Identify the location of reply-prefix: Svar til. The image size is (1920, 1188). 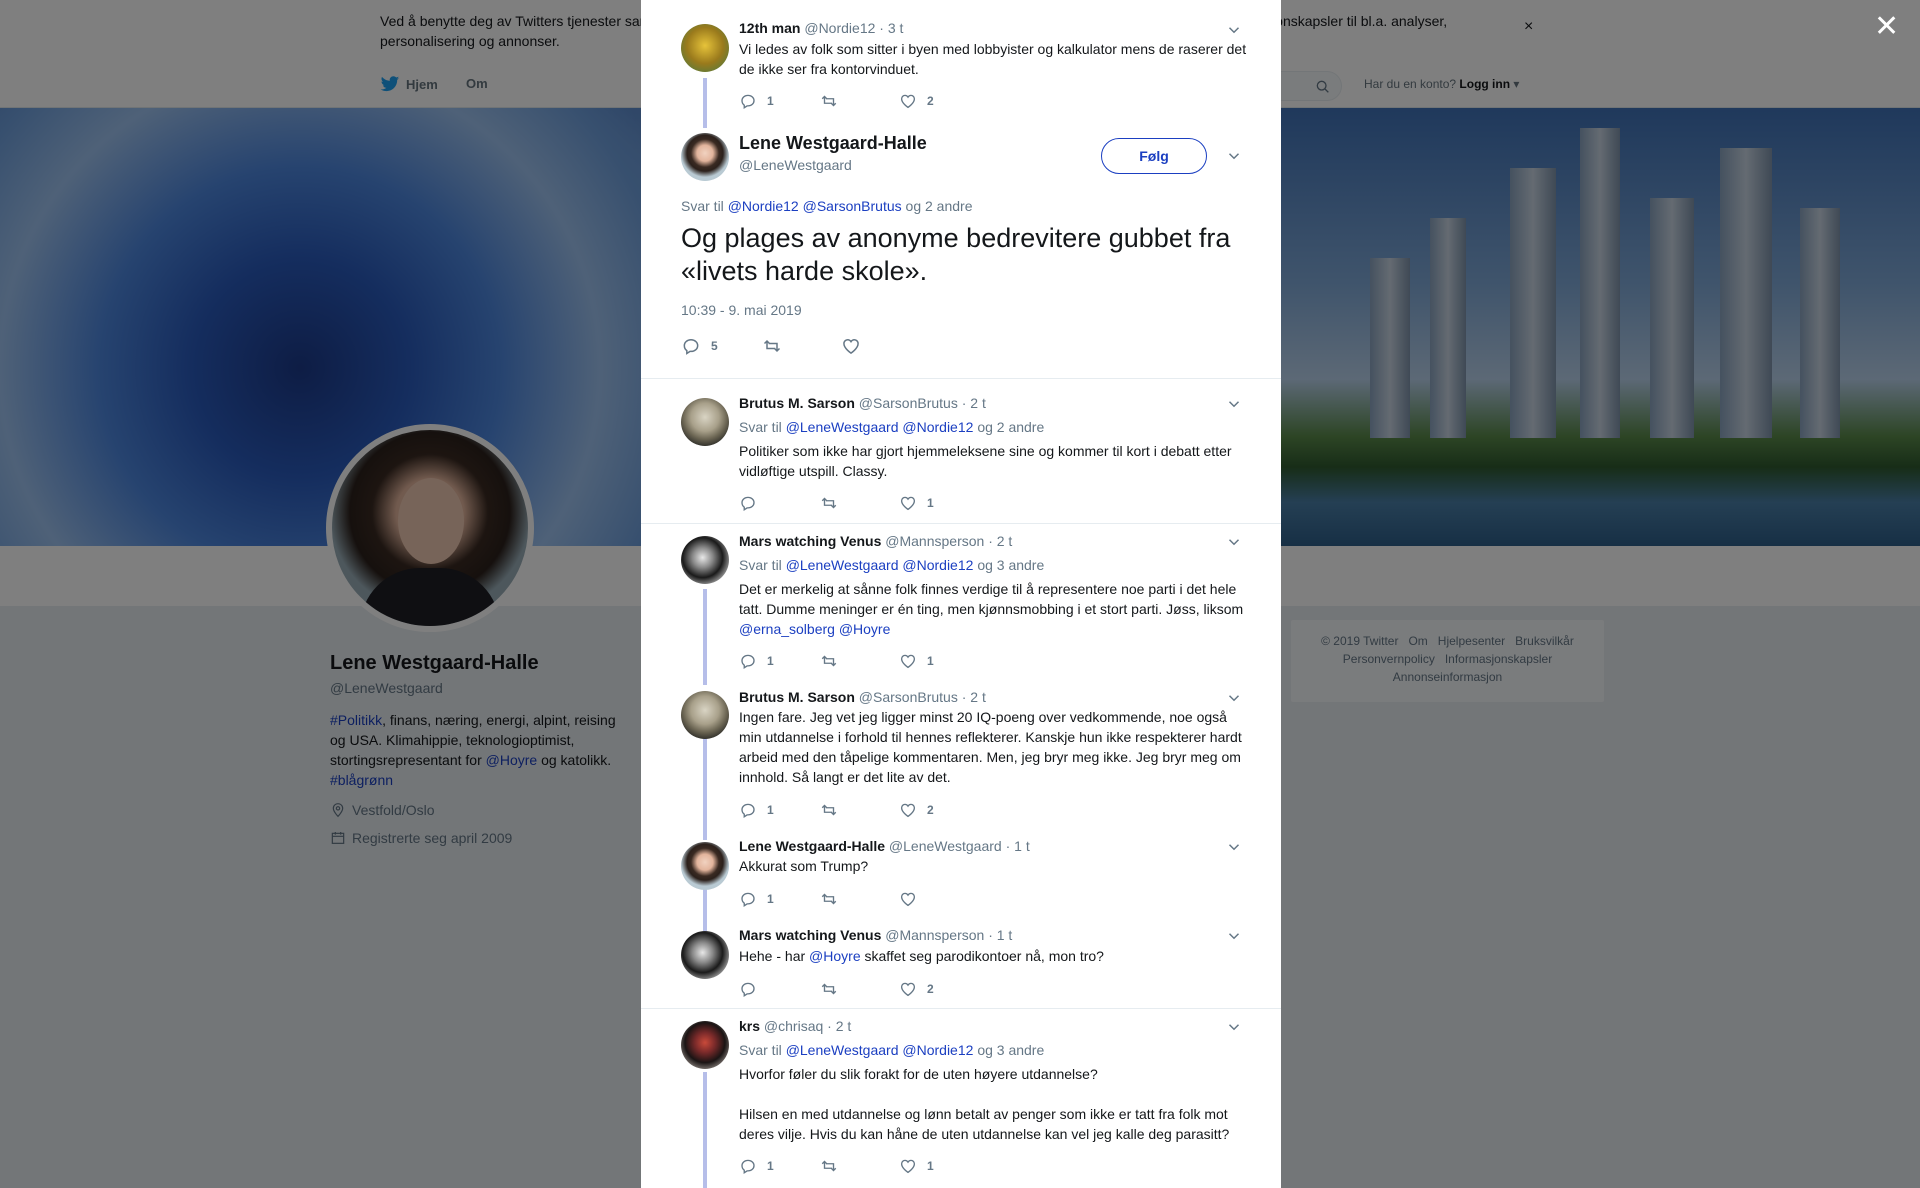
(760, 427).